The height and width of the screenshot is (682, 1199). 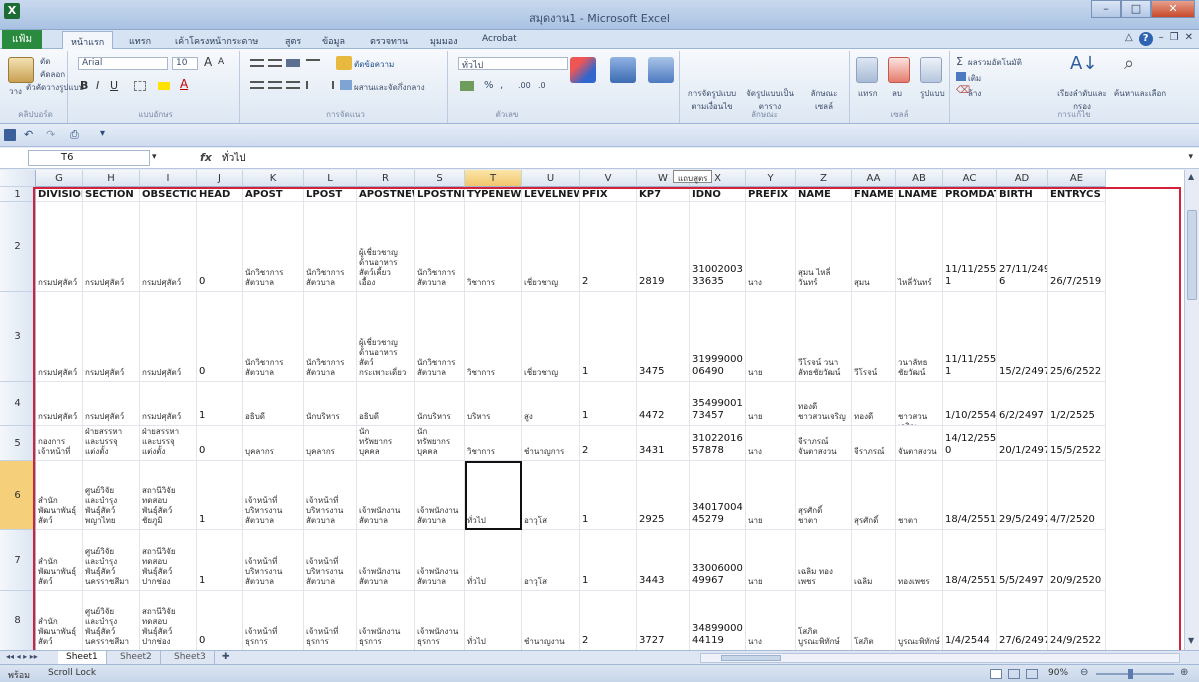 I want to click on data-cell: บุคลากร, so click(x=273, y=443).